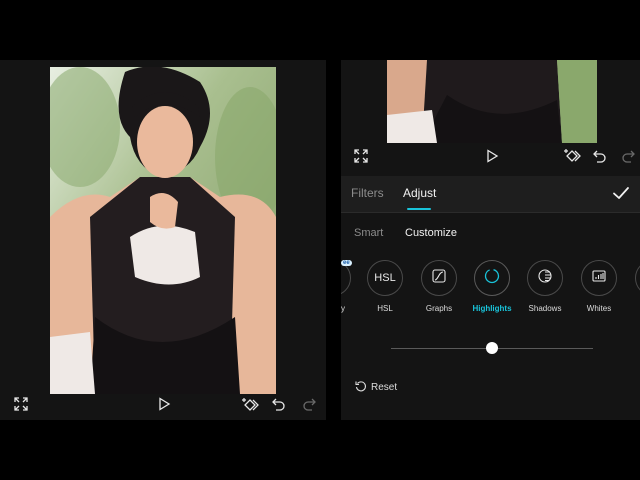 This screenshot has width=640, height=480. Describe the element at coordinates (343, 308) in the screenshot. I see `tool-label: y` at that location.